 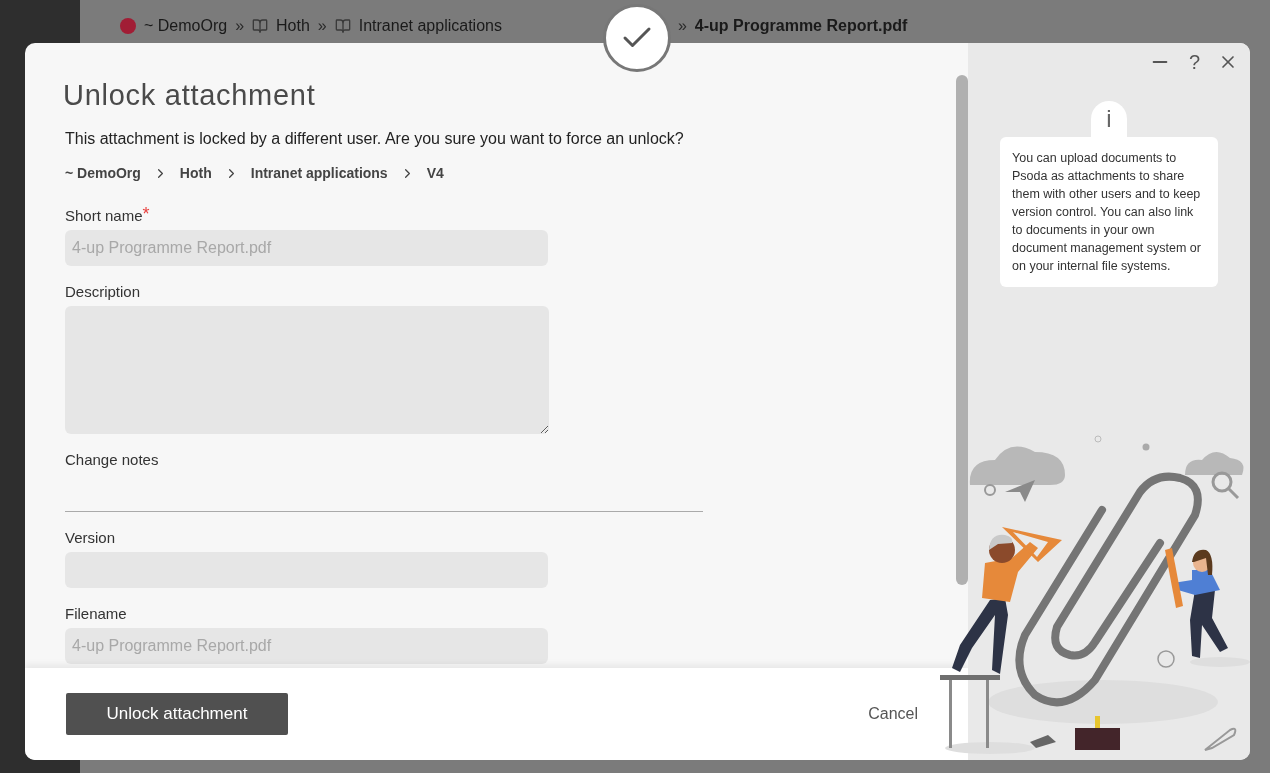 I want to click on path-link: ~ DemoOrg, so click(x=103, y=173).